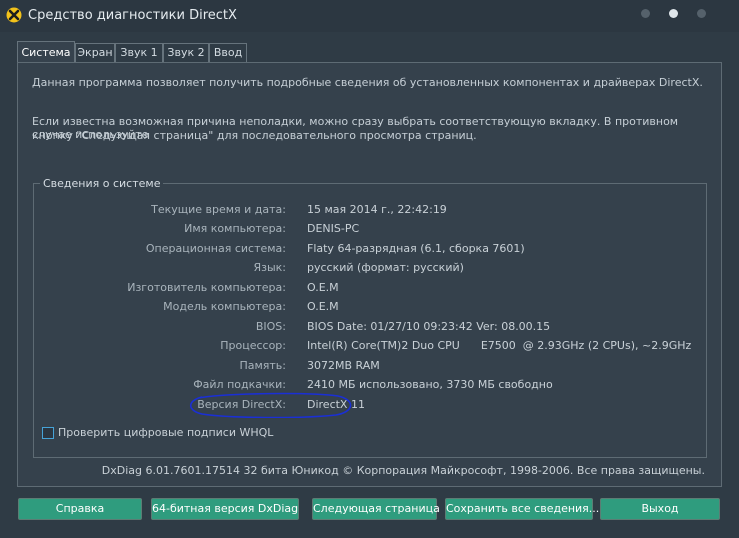 The height and width of the screenshot is (538, 739). Describe the element at coordinates (269, 267) in the screenshot. I see `row-label-language: Язык:` at that location.